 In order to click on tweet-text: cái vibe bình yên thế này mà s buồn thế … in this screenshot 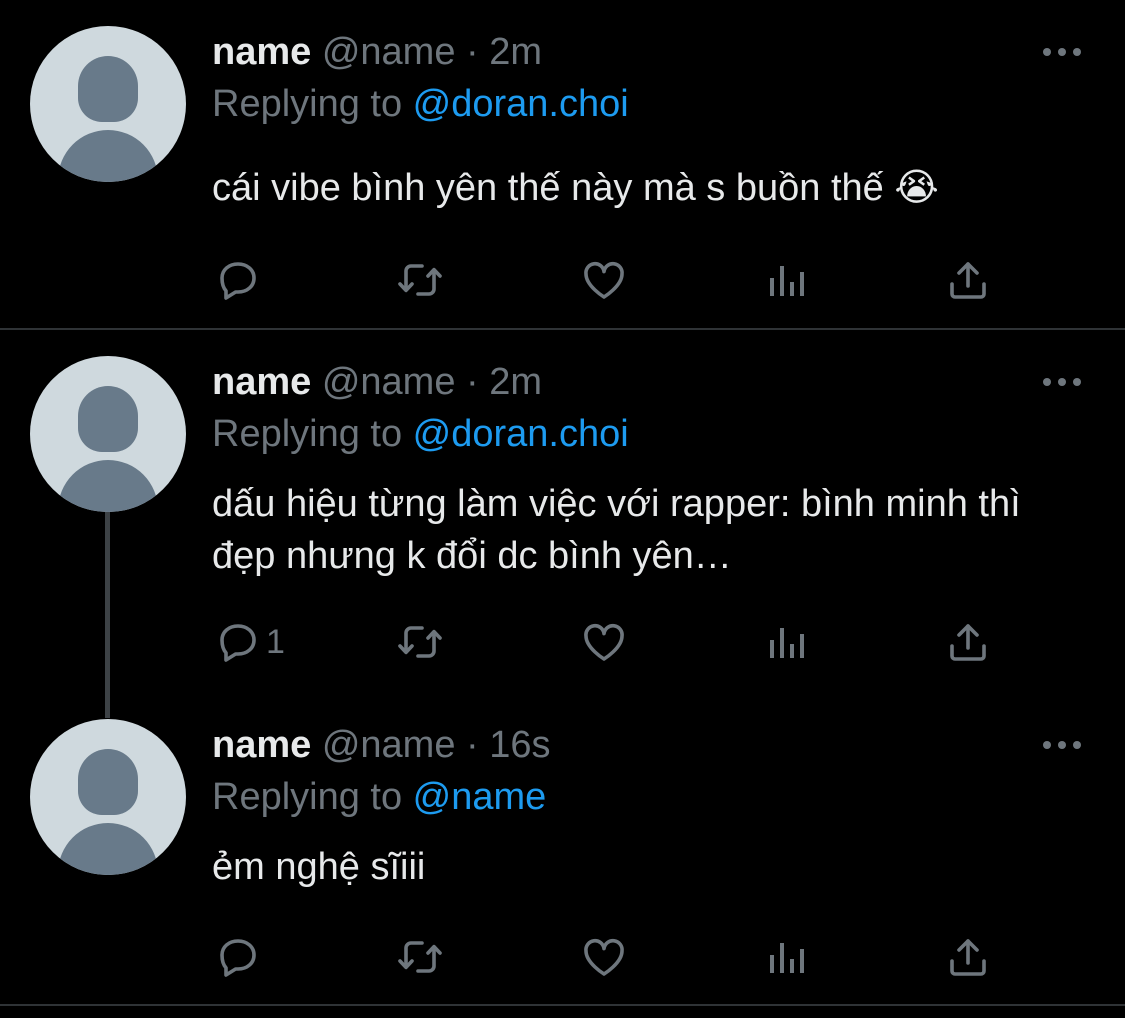, I will do `click(575, 188)`.